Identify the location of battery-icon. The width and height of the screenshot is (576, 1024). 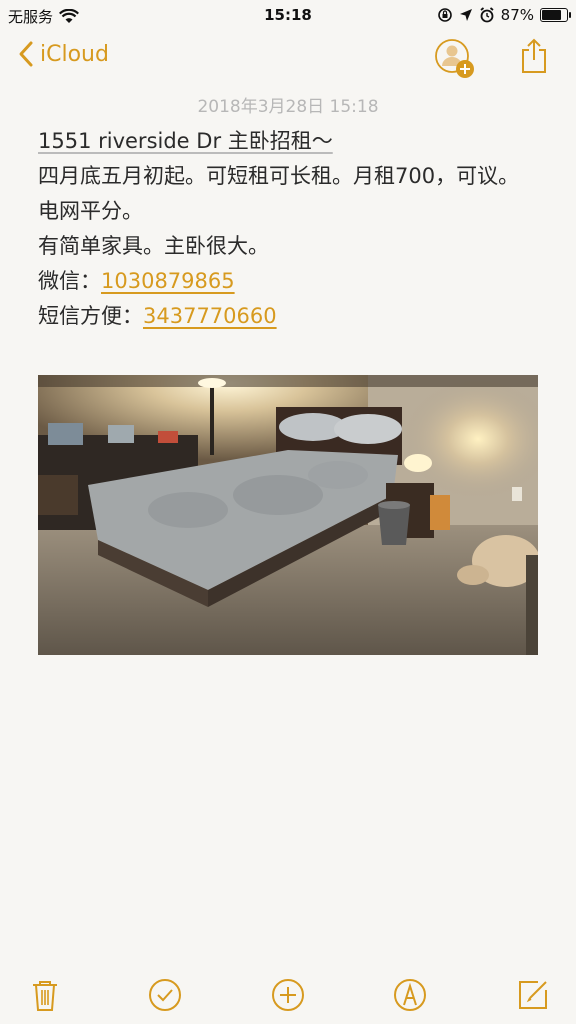
(555, 15).